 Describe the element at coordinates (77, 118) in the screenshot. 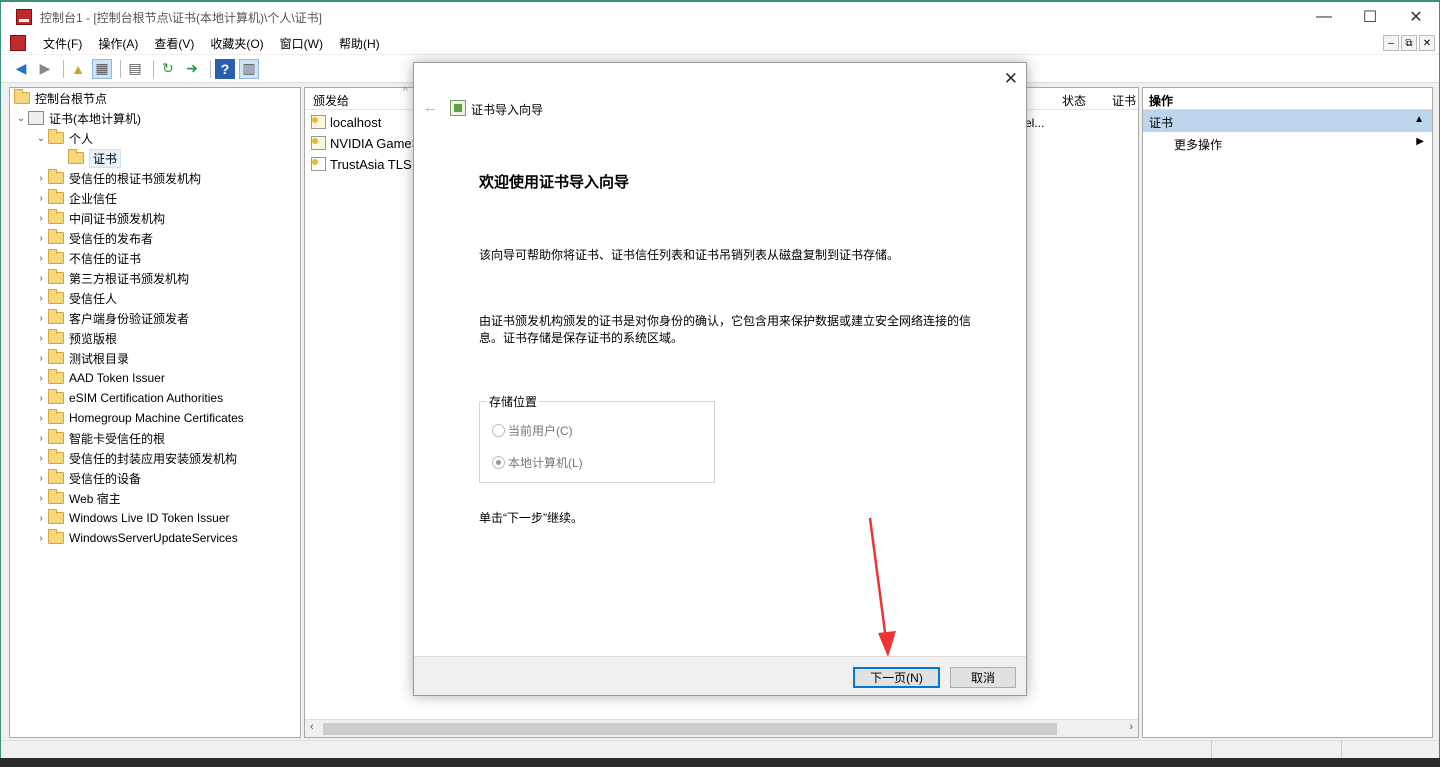

I see `tree-computer: ⌄ 证书(本地计算机)` at that location.